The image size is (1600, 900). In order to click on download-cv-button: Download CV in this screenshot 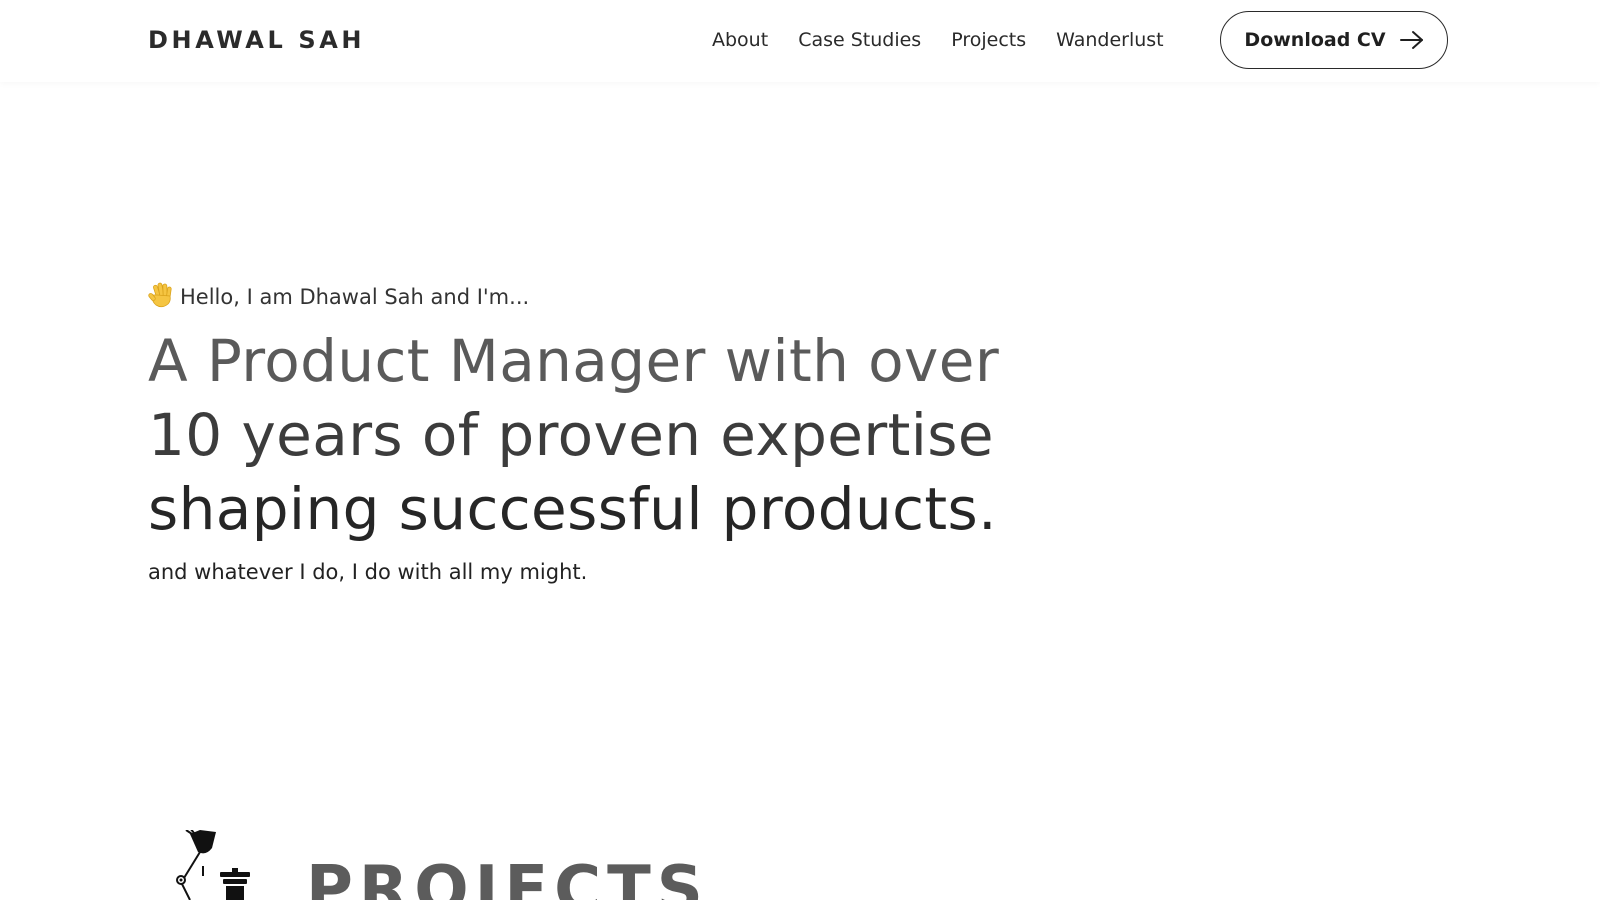, I will do `click(1334, 40)`.